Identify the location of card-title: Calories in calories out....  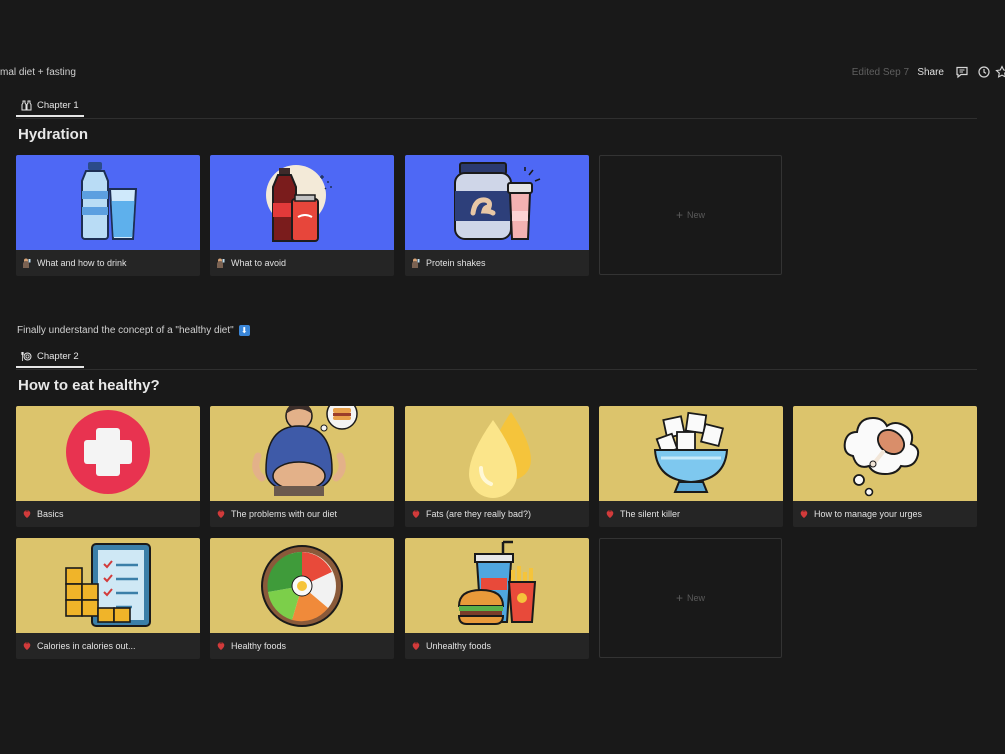
(86, 646).